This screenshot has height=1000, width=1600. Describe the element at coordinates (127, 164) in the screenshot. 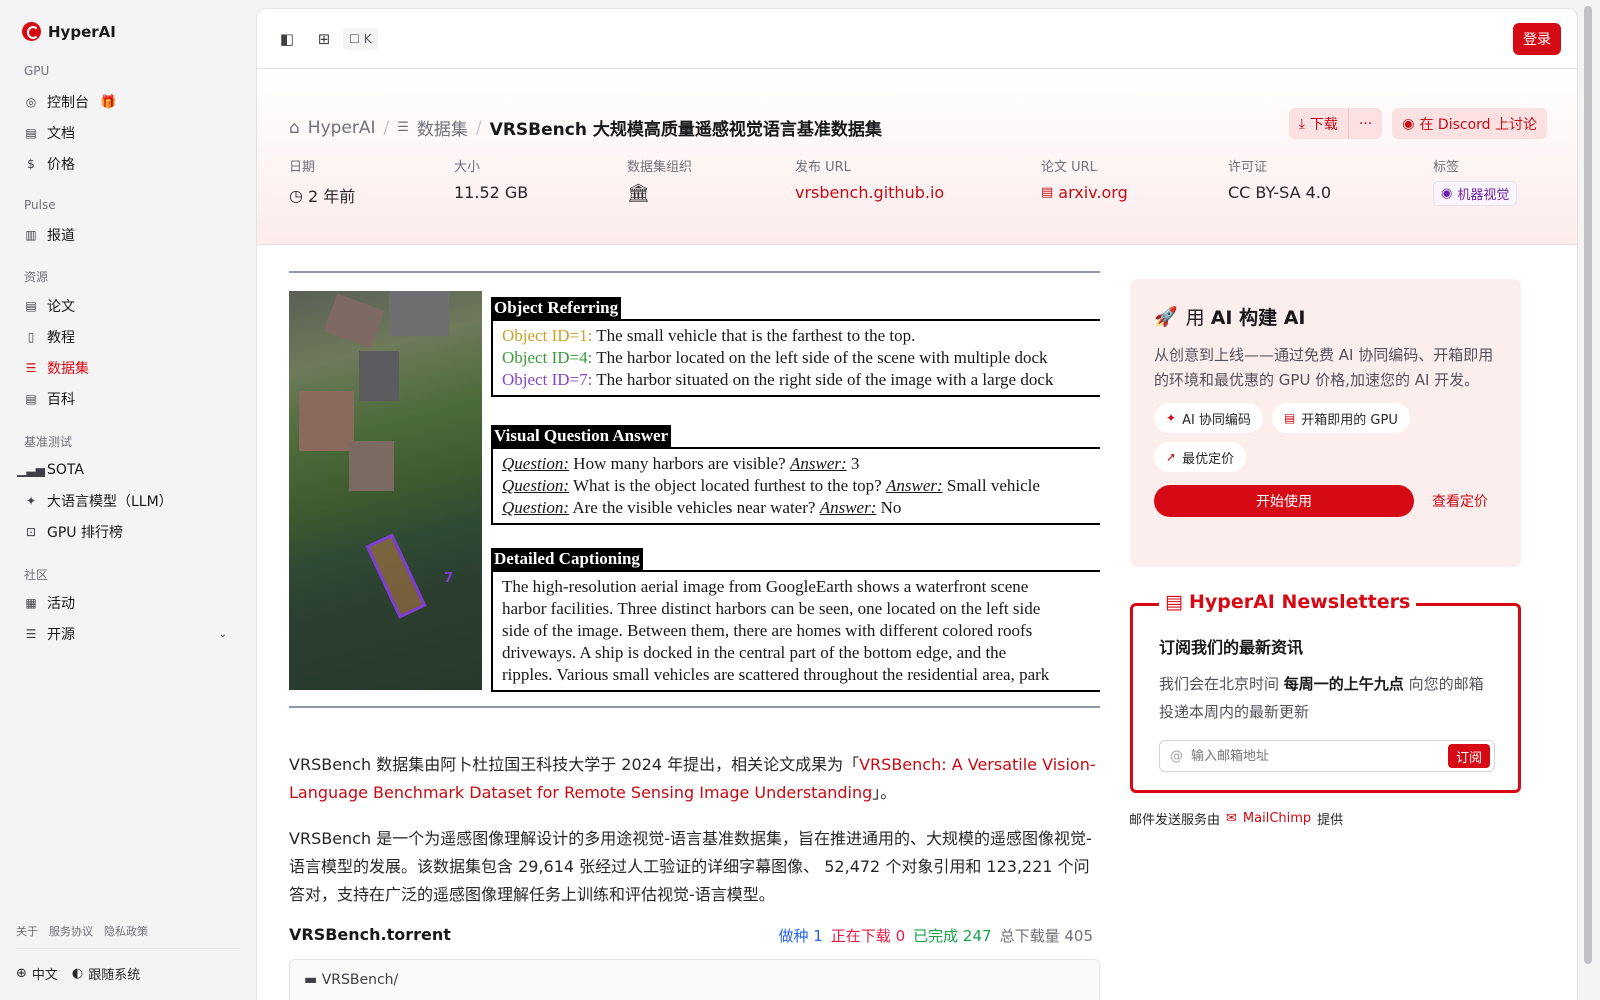

I see `sidebar-item-pricing: $ 价格` at that location.